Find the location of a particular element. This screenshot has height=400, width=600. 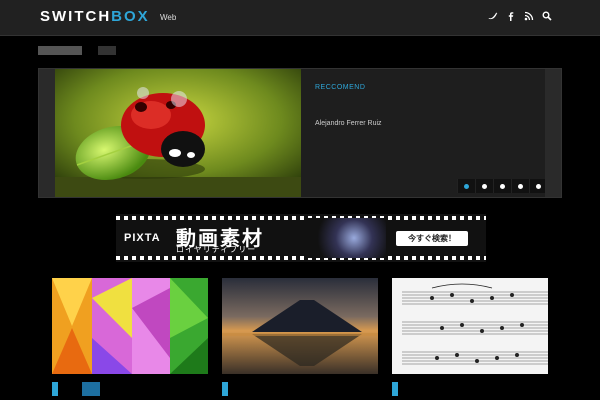

slider-pagination is located at coordinates (502, 186).